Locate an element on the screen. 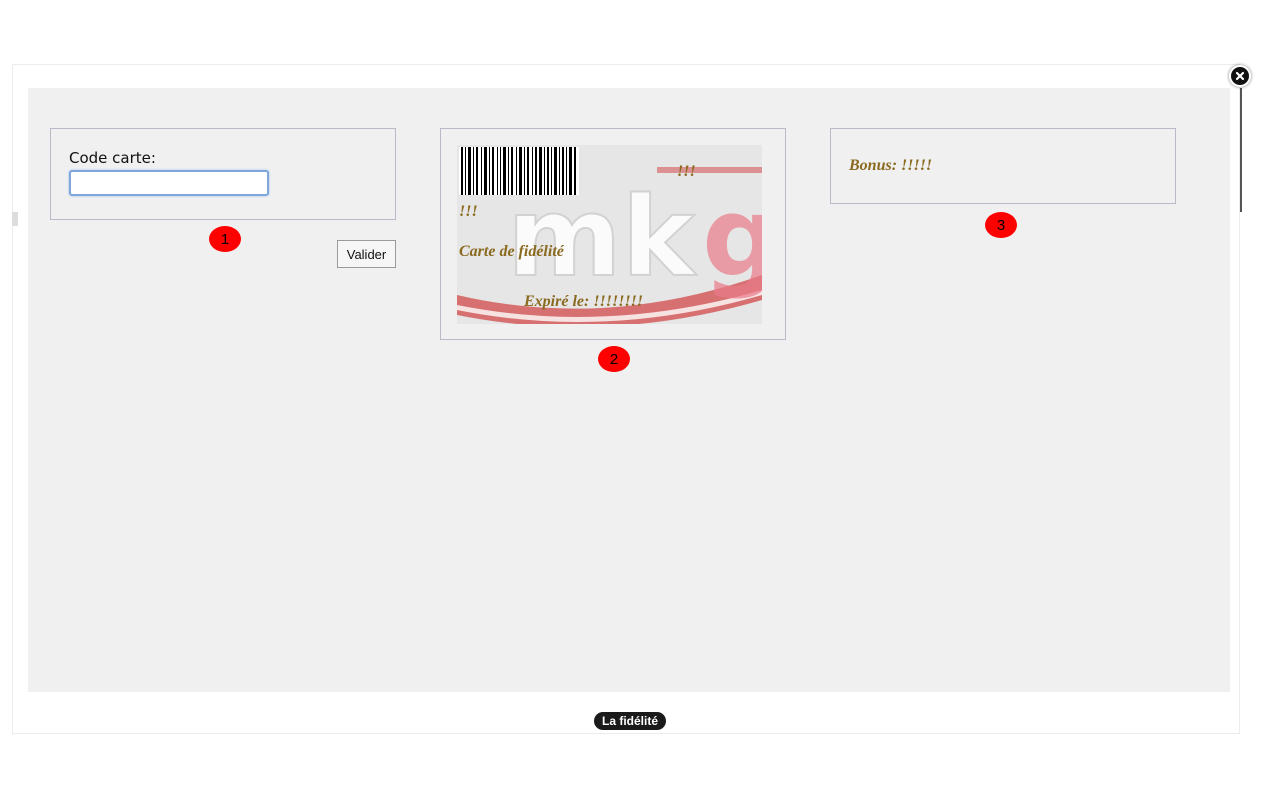 The image size is (1280, 800). card-code-label: Code carte: is located at coordinates (112, 158).